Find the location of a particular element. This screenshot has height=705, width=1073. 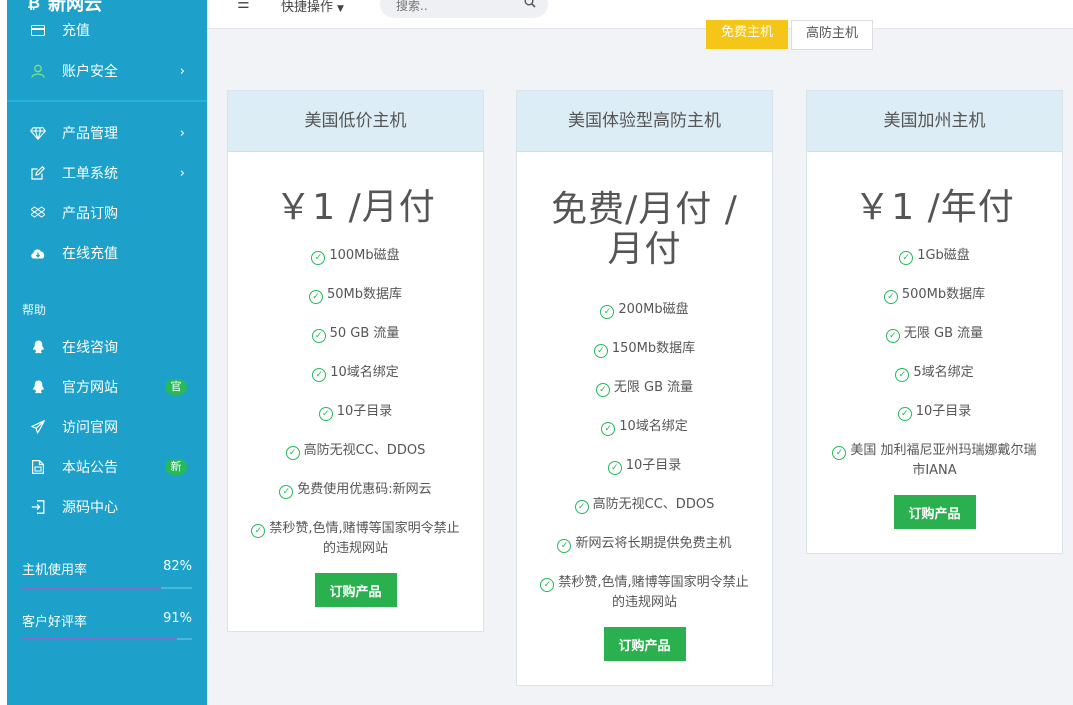

tab-high-defense-host: 高防主机 is located at coordinates (832, 35).